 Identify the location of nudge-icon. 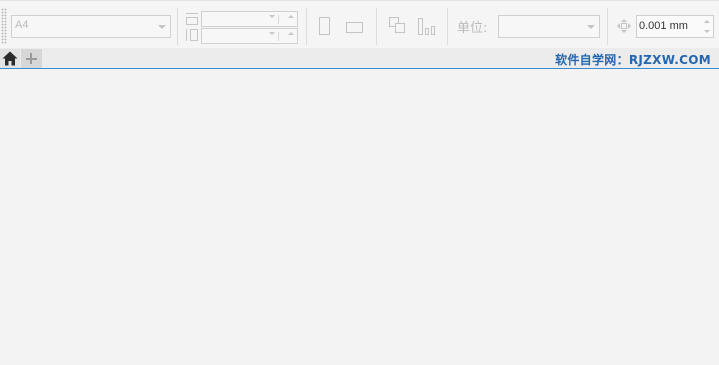
(624, 26).